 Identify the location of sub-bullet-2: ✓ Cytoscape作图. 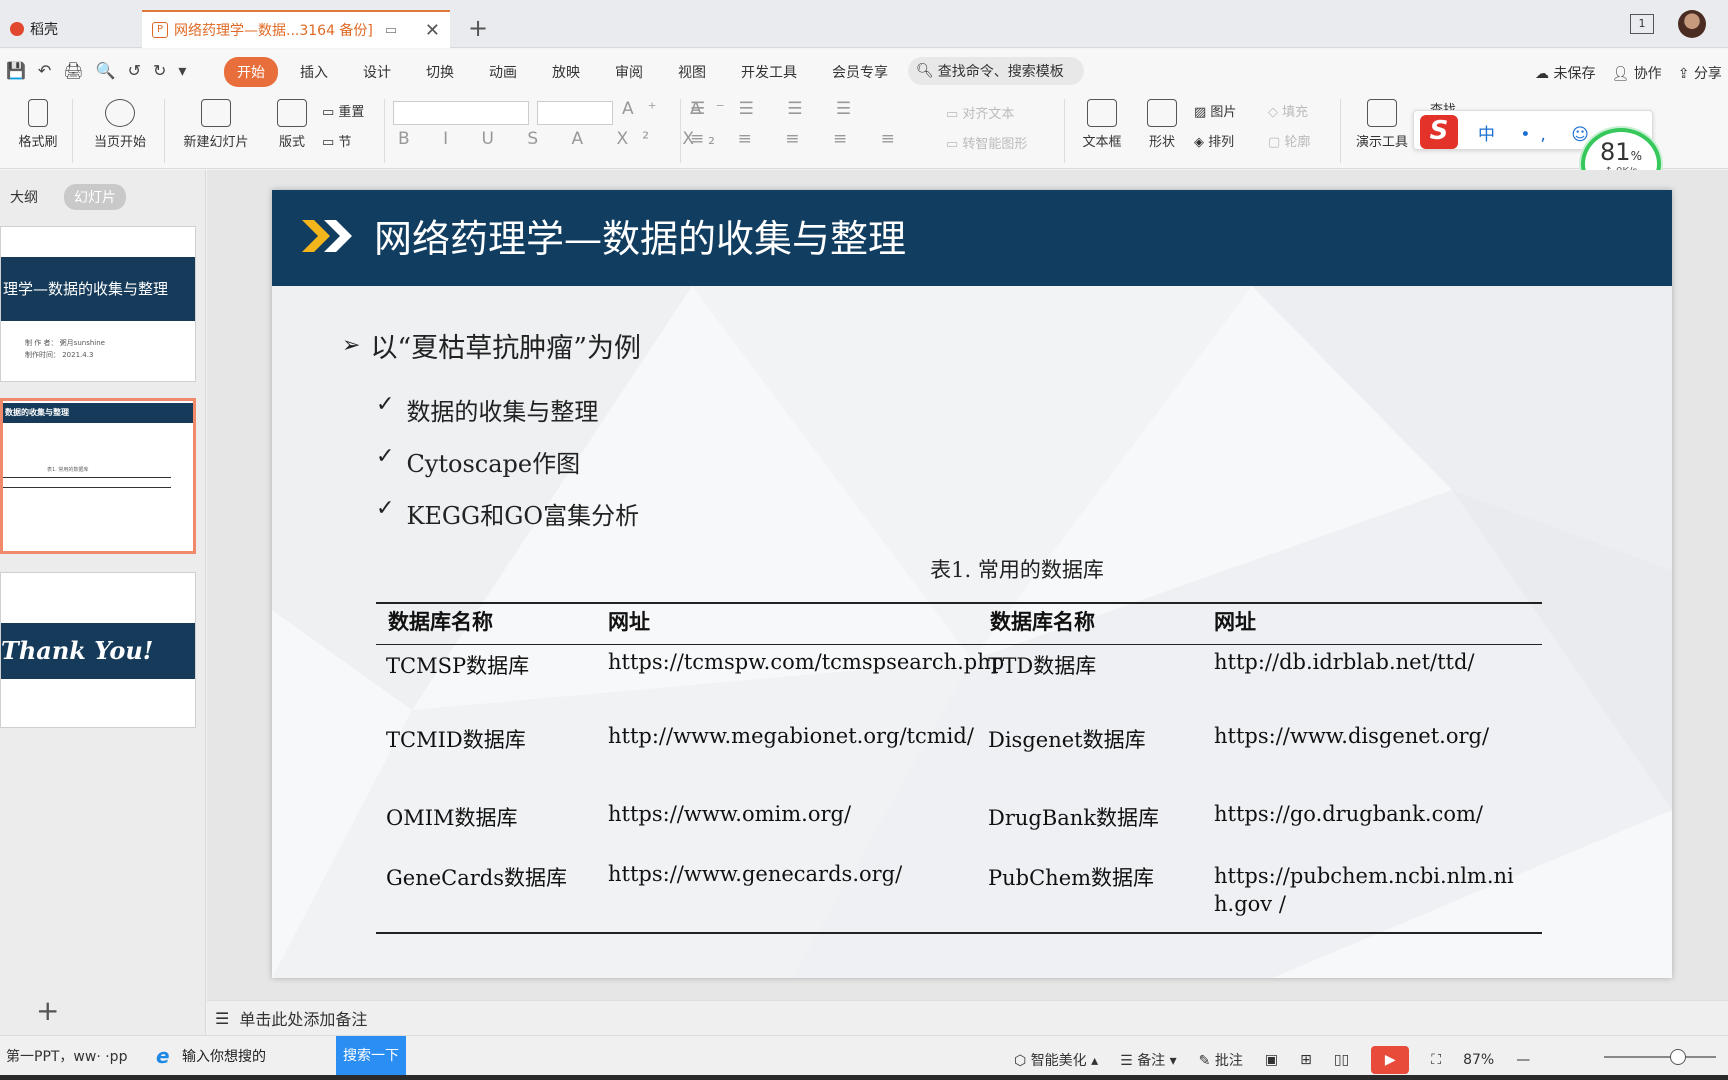
(478, 461).